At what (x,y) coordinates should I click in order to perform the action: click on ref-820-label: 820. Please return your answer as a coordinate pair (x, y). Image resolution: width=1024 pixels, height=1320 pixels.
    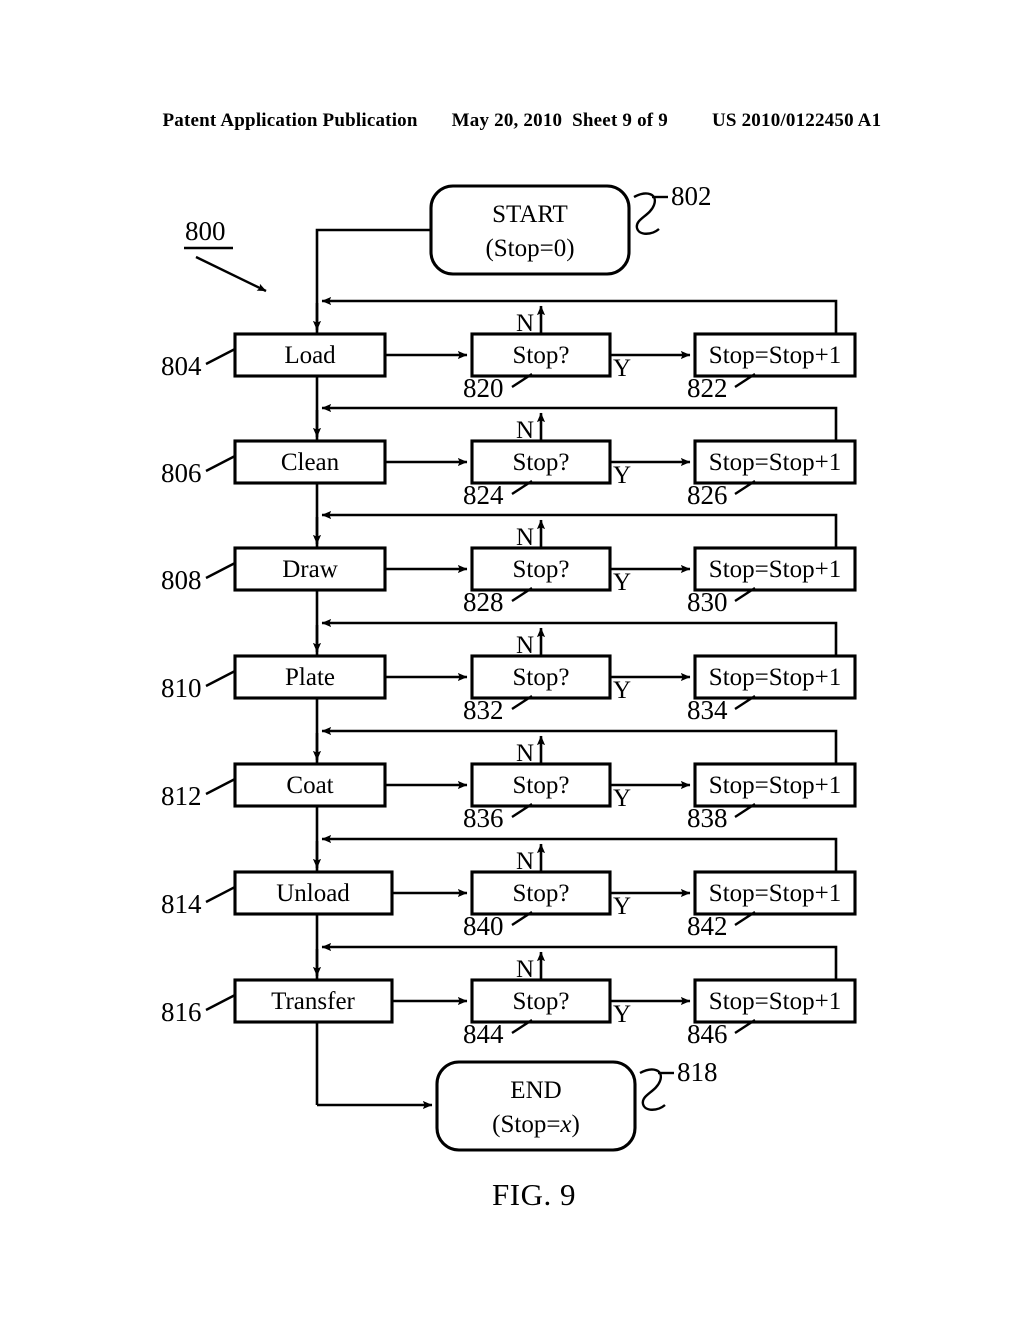
    Looking at the image, I should click on (483, 388).